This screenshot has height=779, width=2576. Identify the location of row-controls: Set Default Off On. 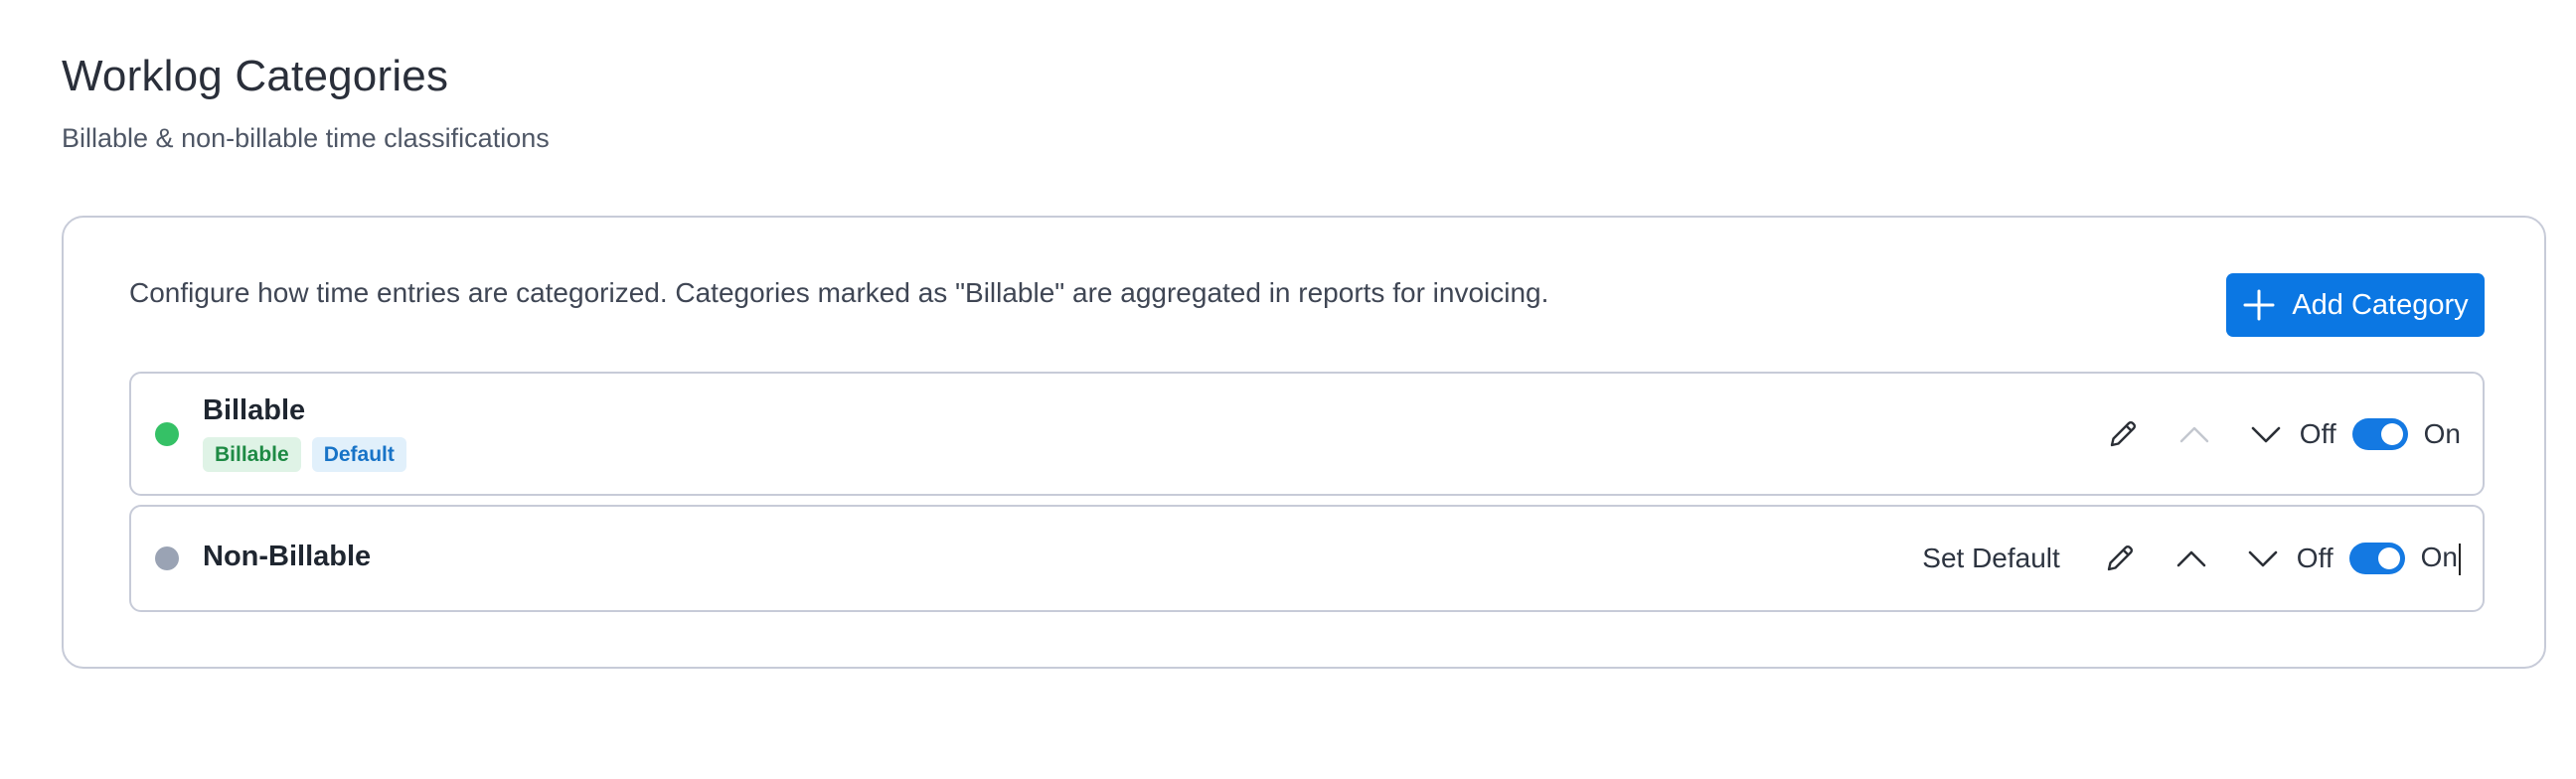
(2191, 558).